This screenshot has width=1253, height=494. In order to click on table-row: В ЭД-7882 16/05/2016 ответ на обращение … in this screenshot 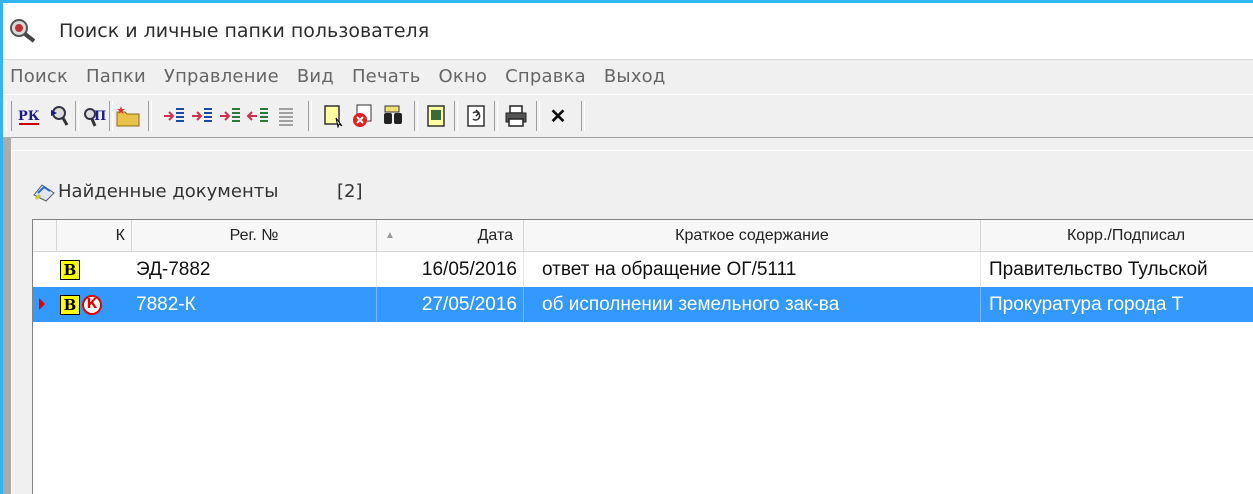, I will do `click(643, 269)`.